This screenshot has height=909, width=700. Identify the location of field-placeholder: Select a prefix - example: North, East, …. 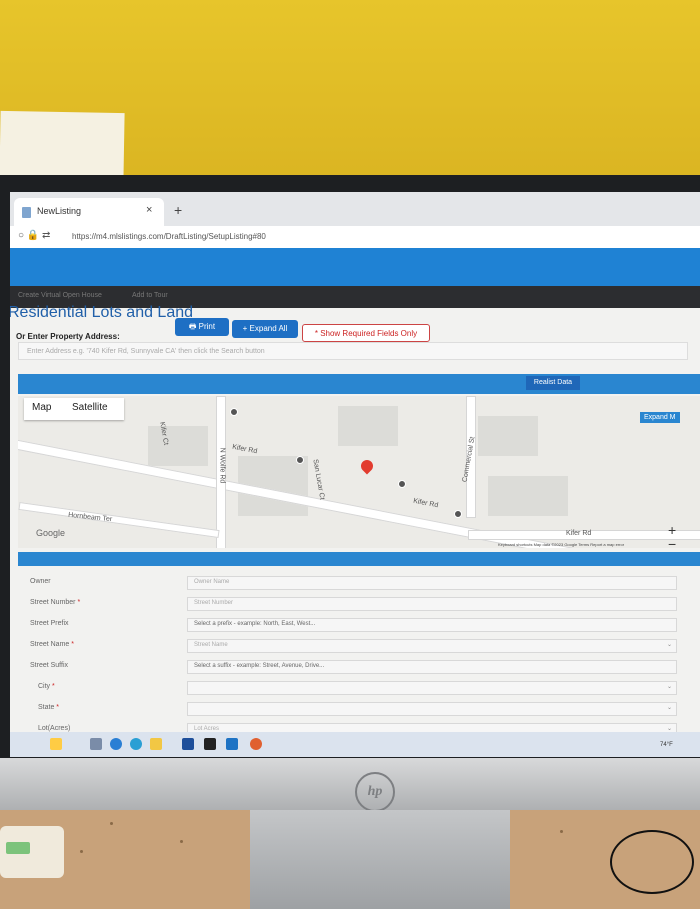
(255, 624).